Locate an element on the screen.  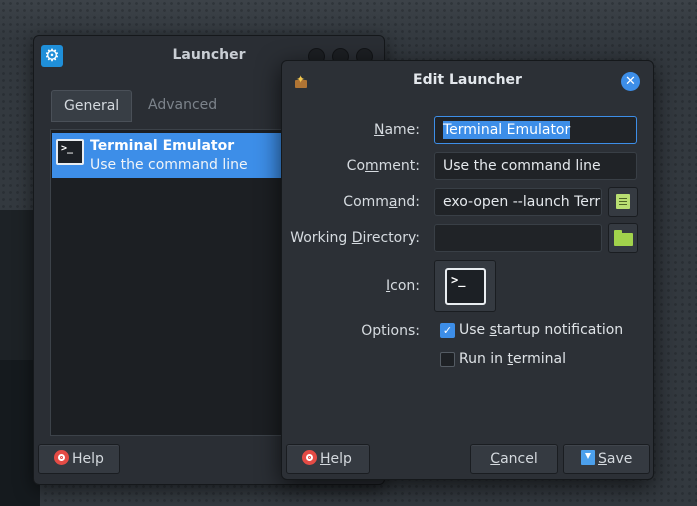
save-button: Save is located at coordinates (606, 459).